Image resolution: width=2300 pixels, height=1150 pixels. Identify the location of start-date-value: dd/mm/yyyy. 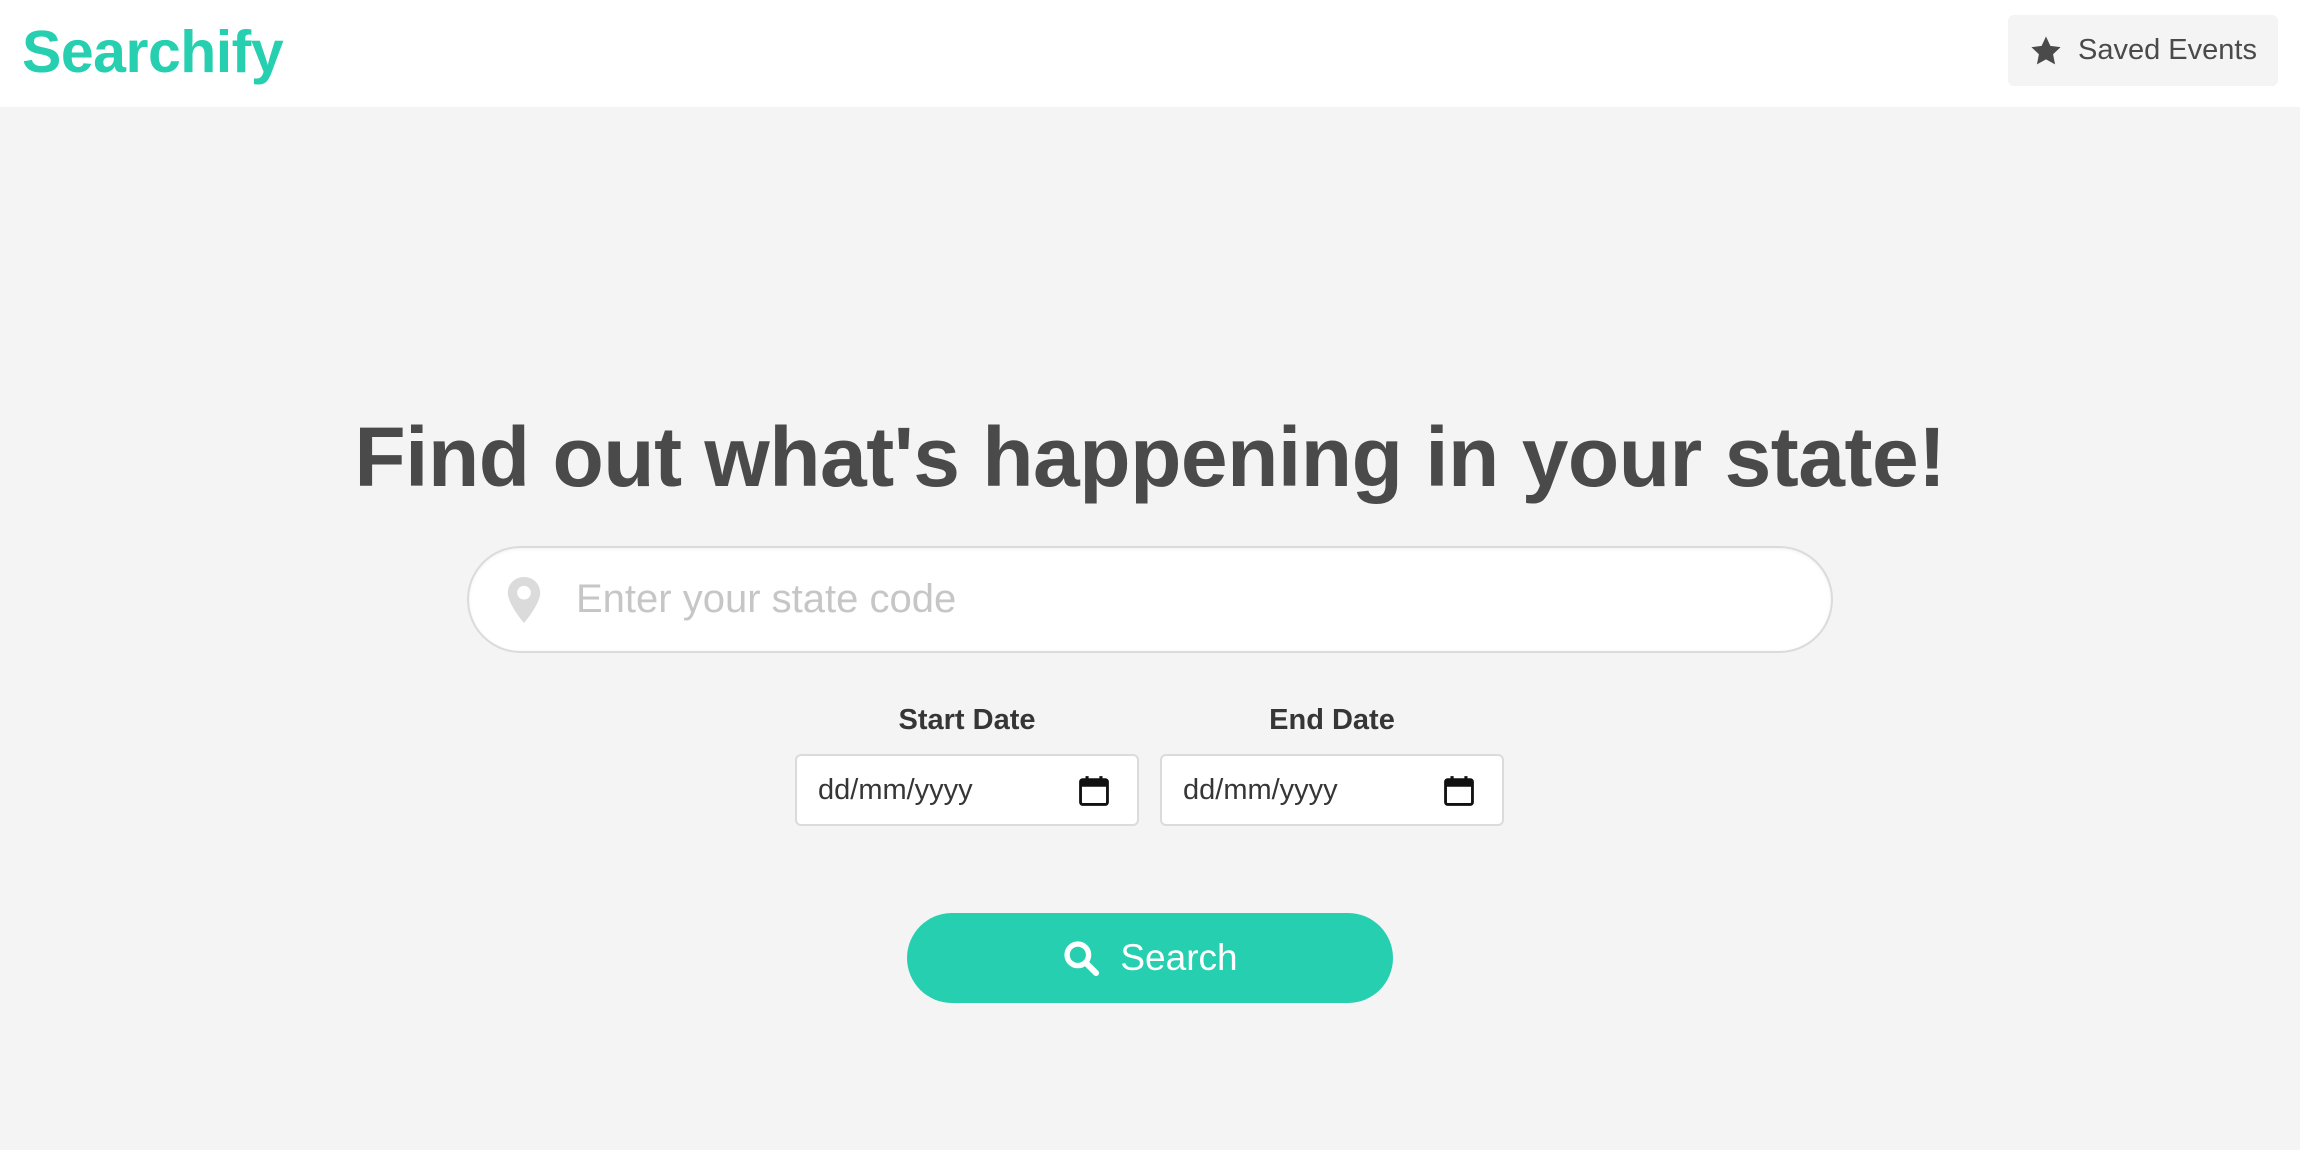
(895, 789).